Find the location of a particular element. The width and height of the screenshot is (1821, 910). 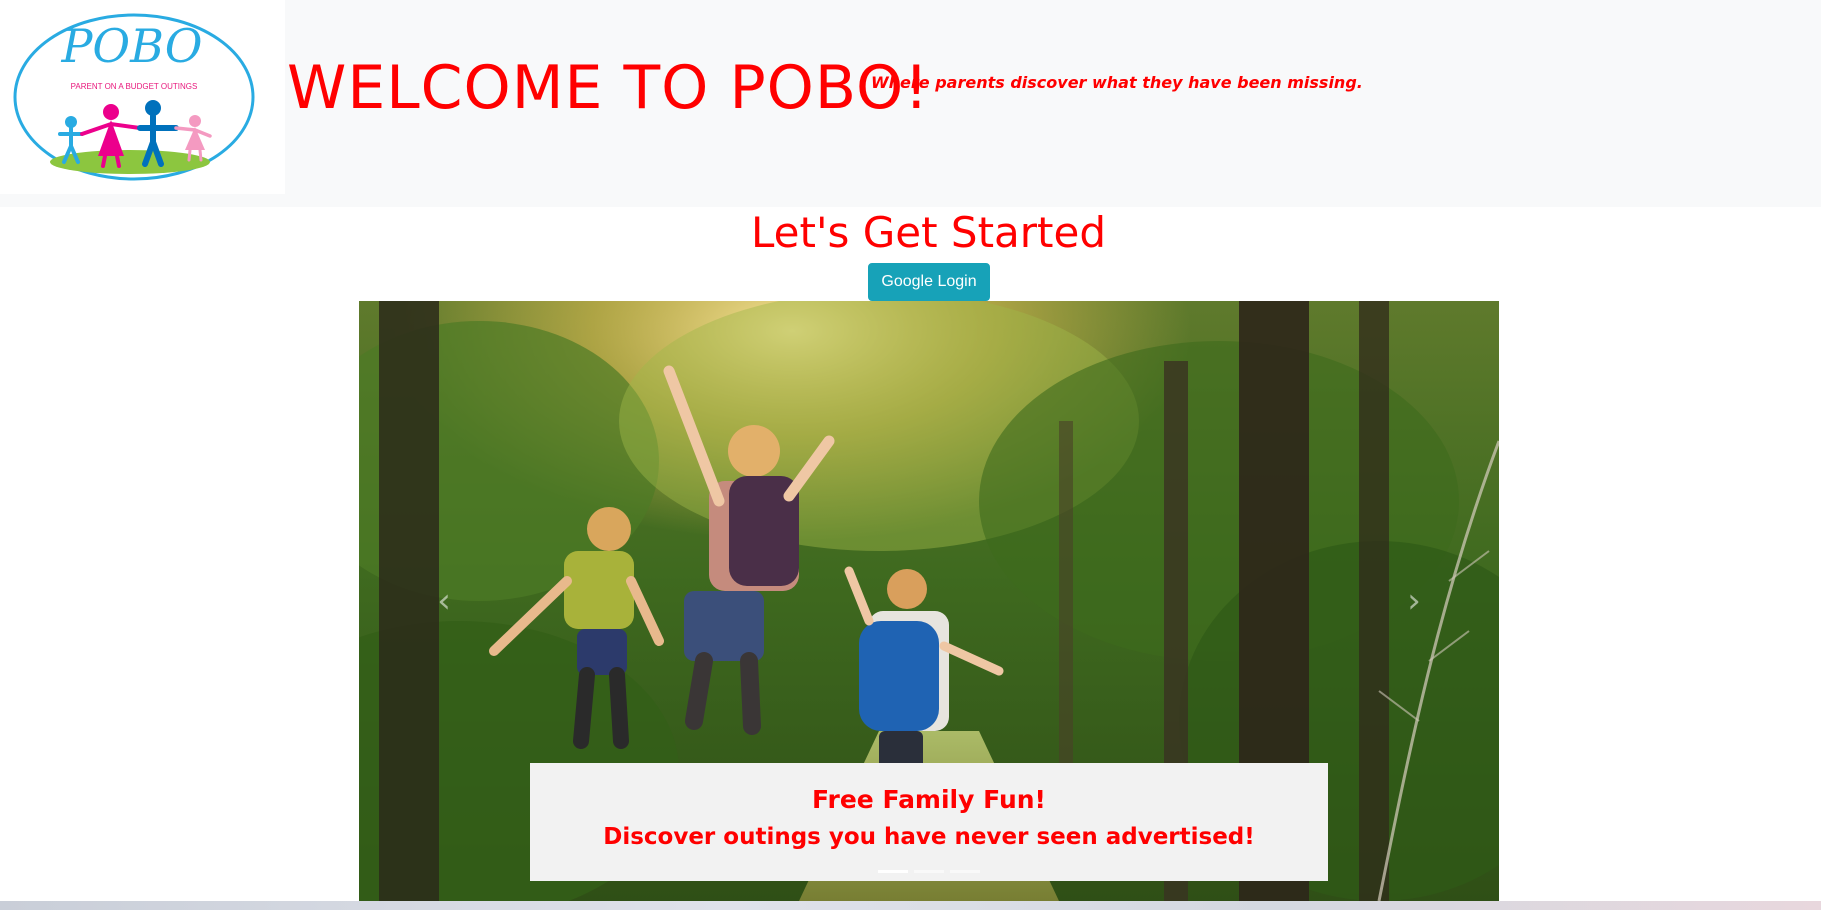

page-heading: Let's Get Started is located at coordinates (928, 232).